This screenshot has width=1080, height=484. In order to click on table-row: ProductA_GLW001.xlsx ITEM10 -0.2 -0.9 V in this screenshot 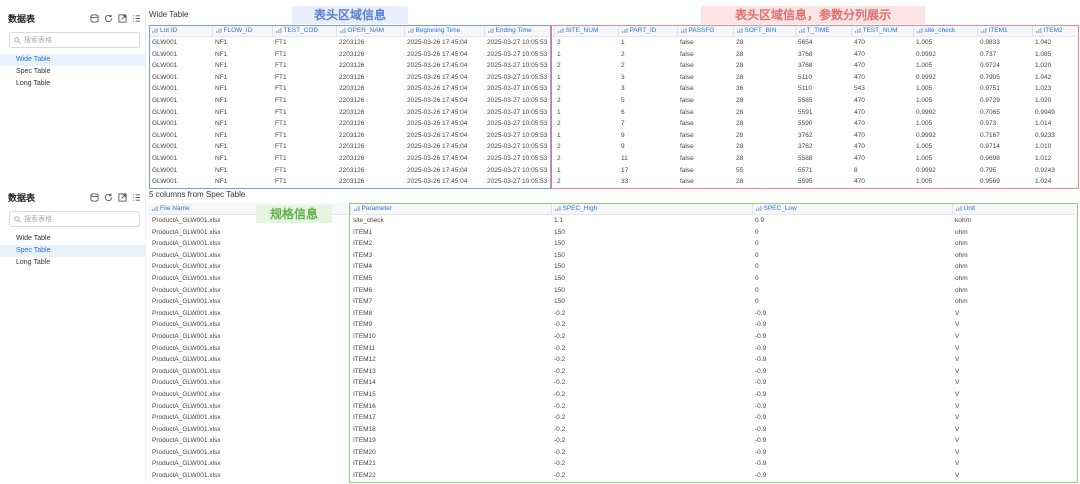, I will do `click(612, 337)`.